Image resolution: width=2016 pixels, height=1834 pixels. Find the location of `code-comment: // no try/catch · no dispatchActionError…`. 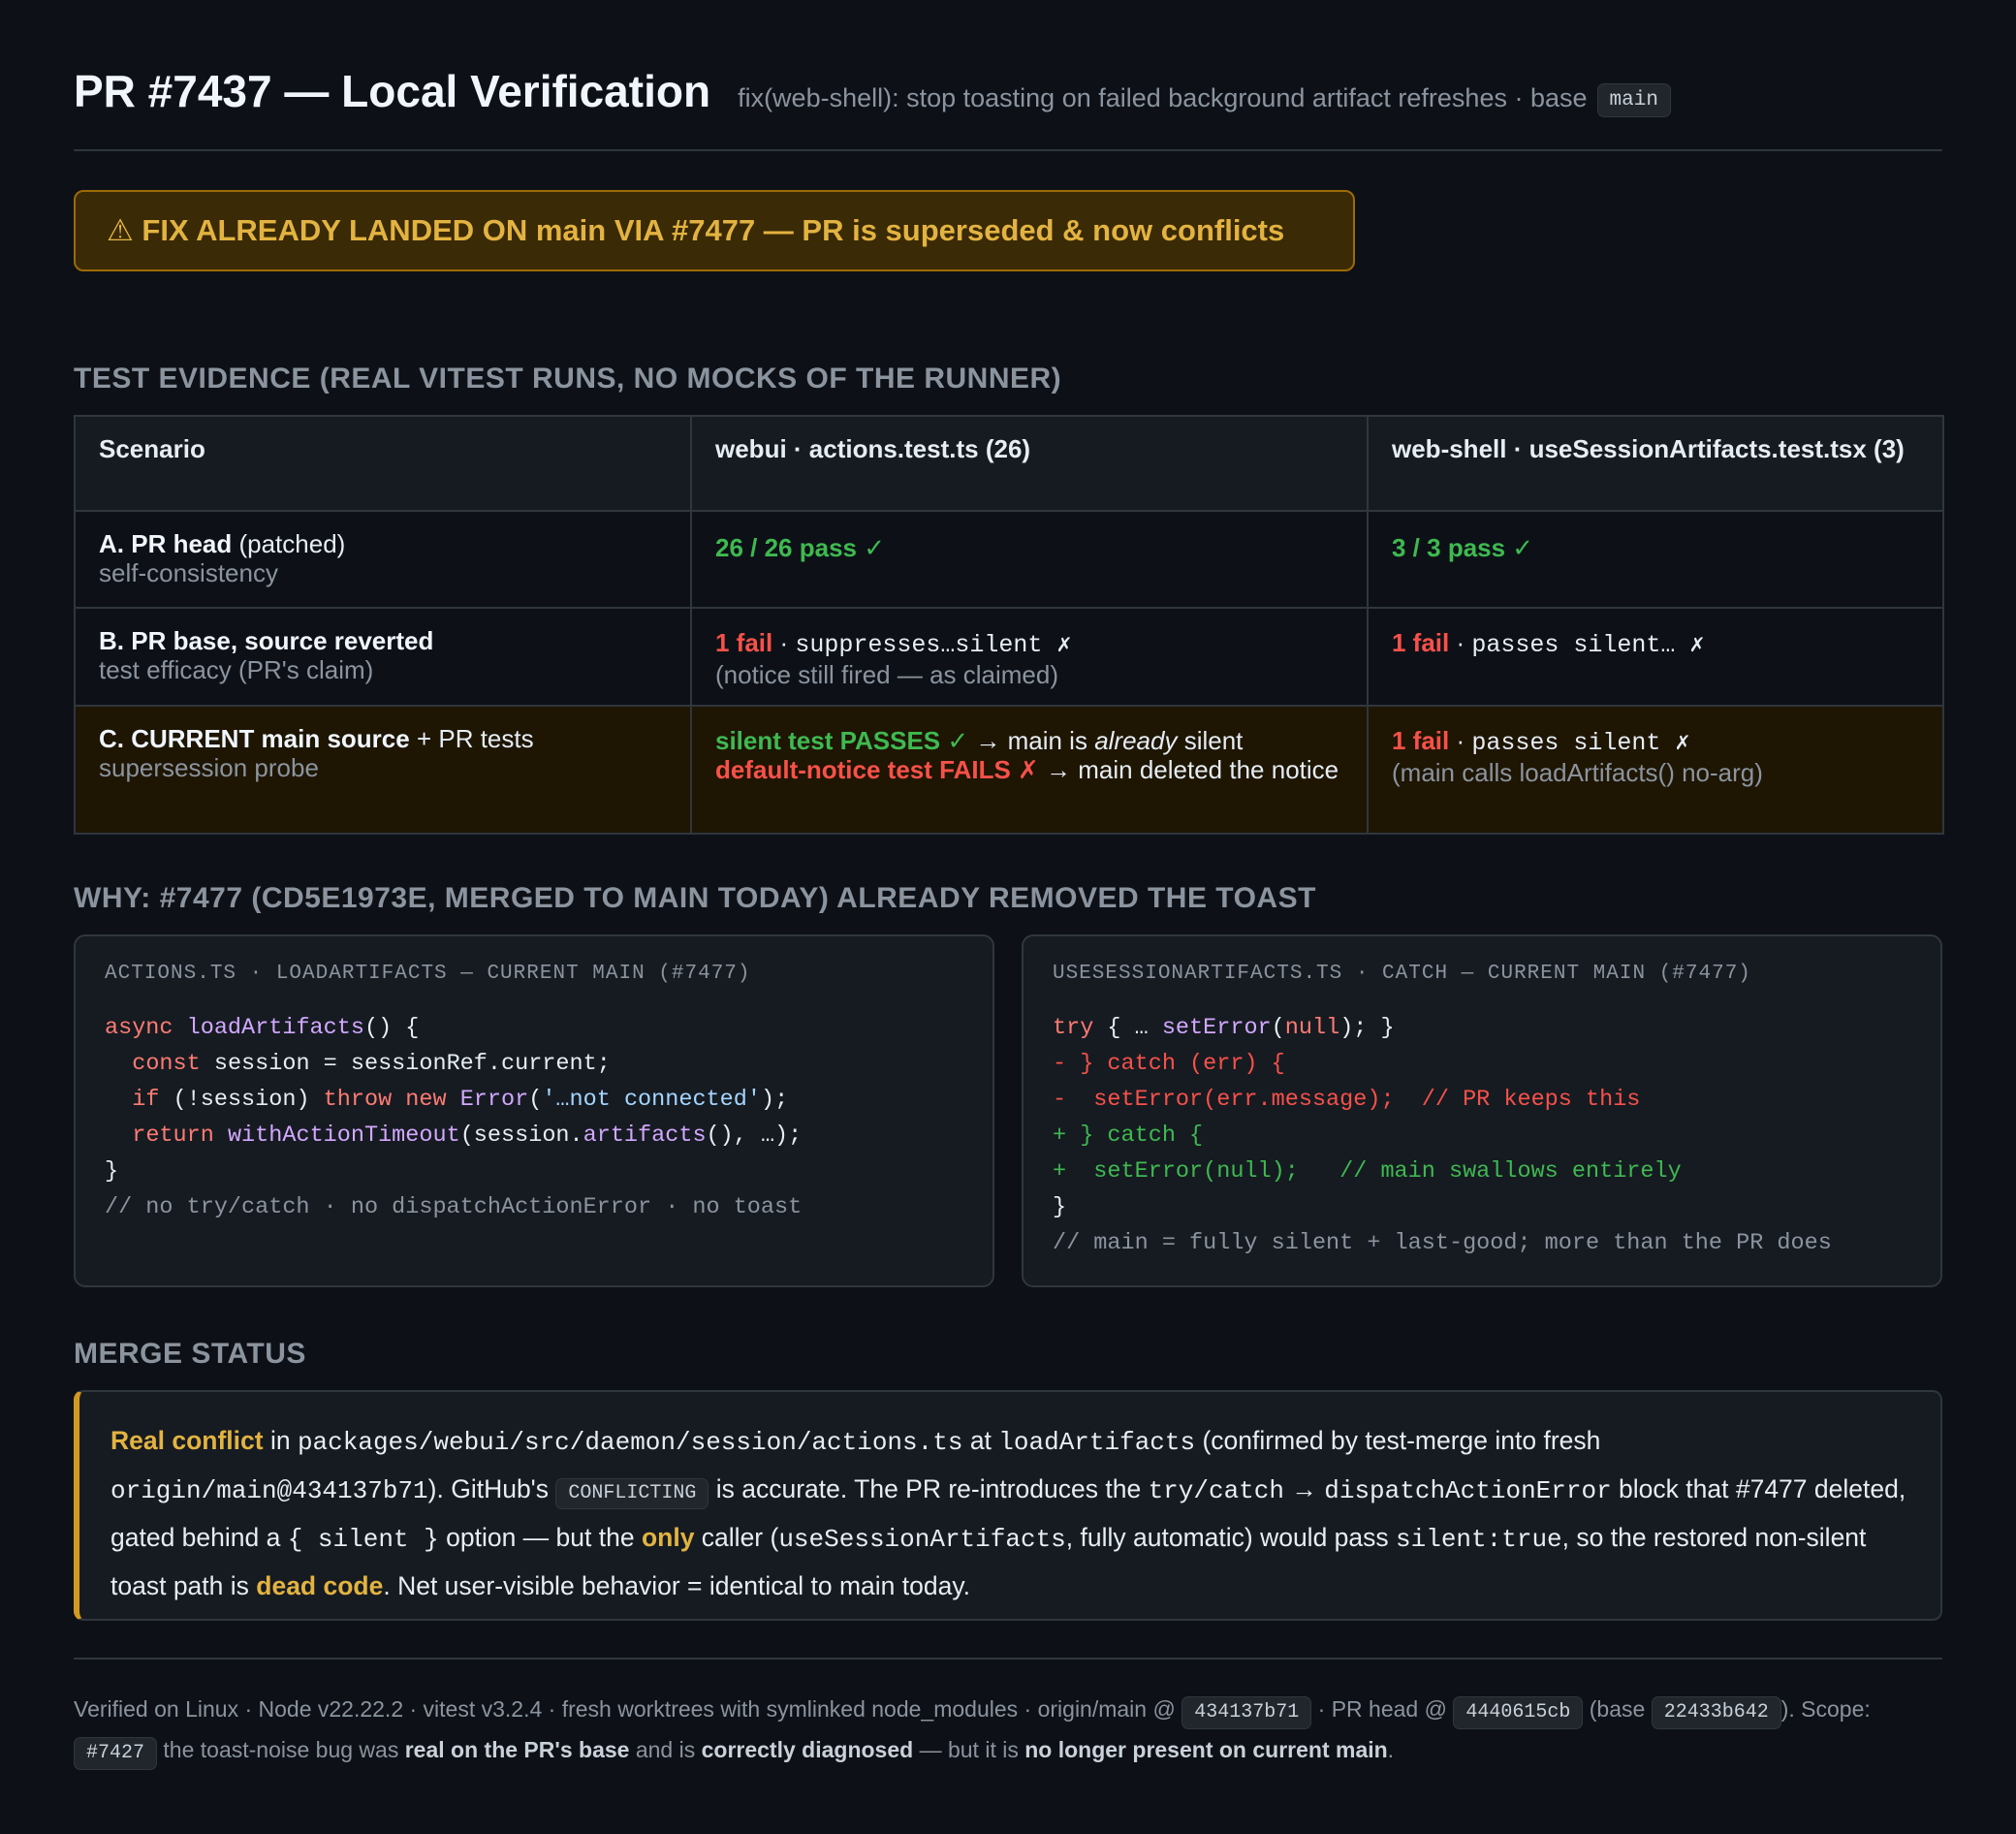

code-comment: // no try/catch · no dispatchActionError… is located at coordinates (454, 1207).